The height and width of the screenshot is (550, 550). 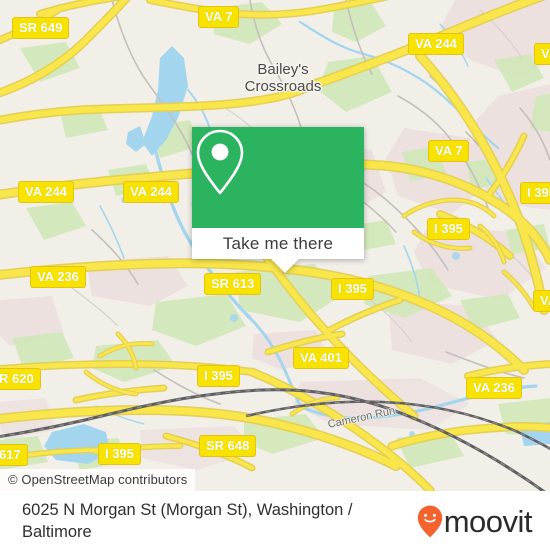 I want to click on take-me-there-label: Take me there, so click(x=278, y=243).